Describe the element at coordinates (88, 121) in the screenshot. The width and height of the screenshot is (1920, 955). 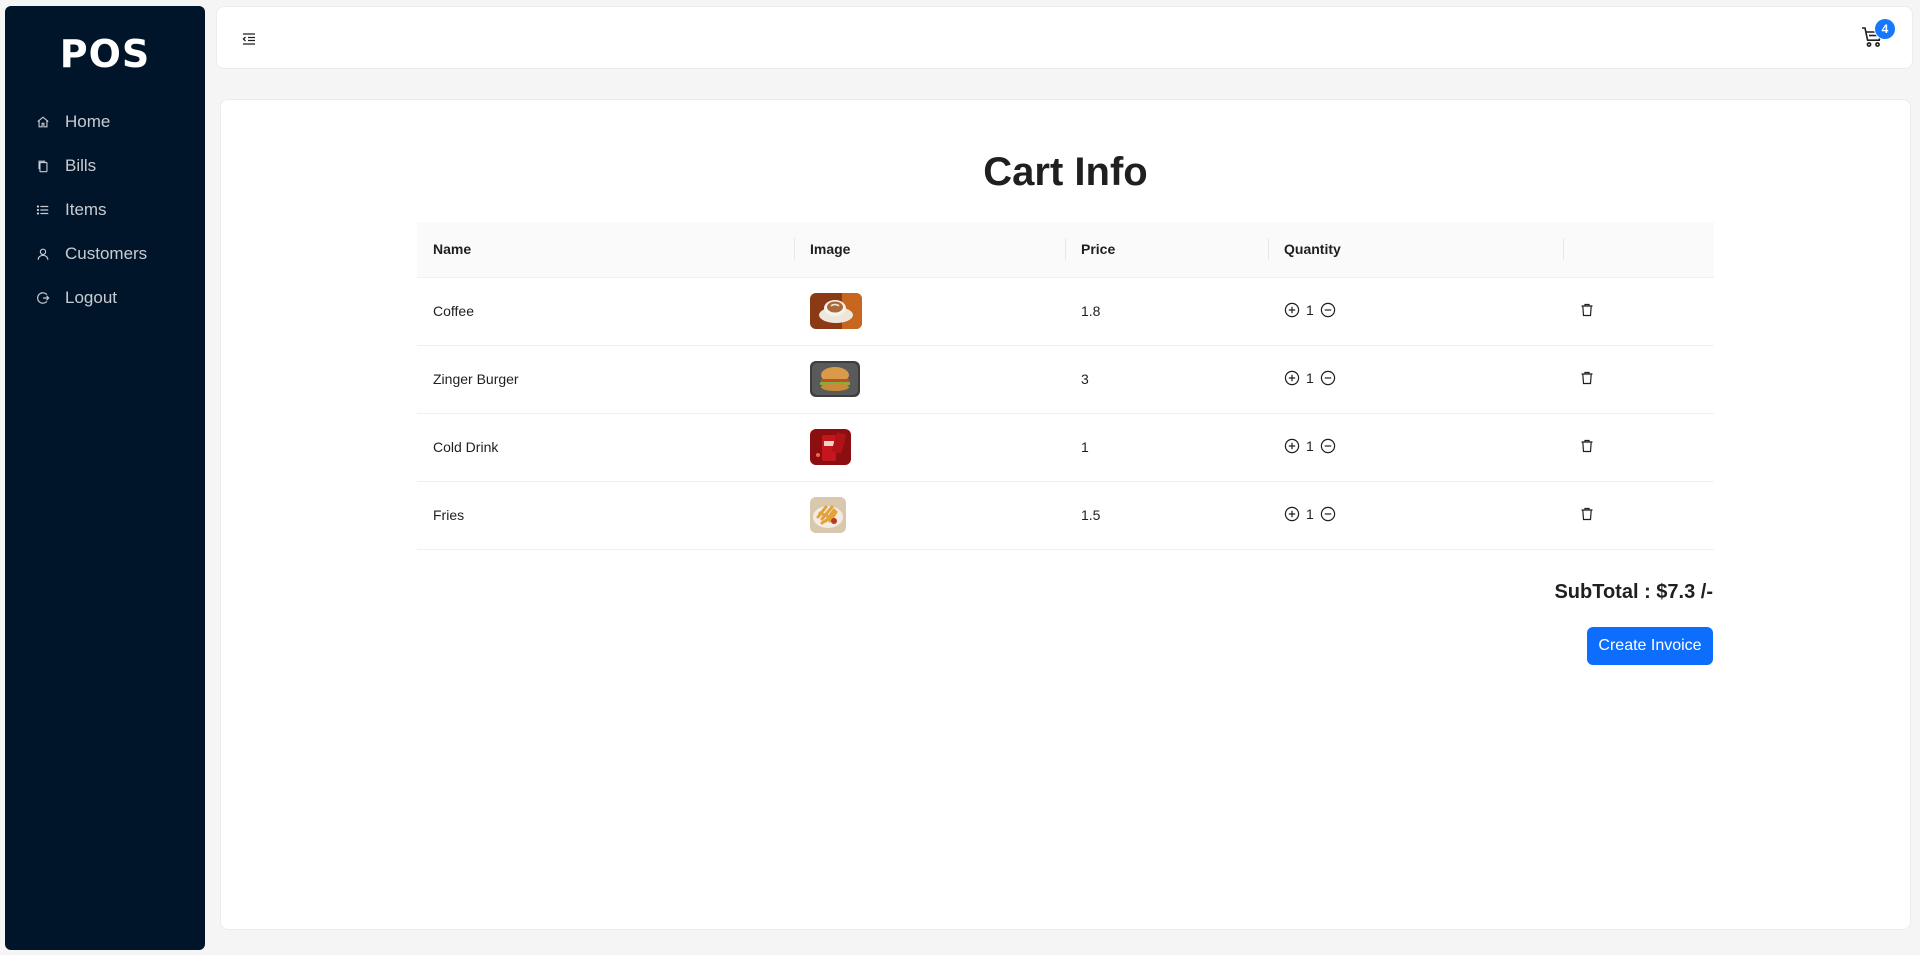
I see `sidebar-item-label: Home` at that location.